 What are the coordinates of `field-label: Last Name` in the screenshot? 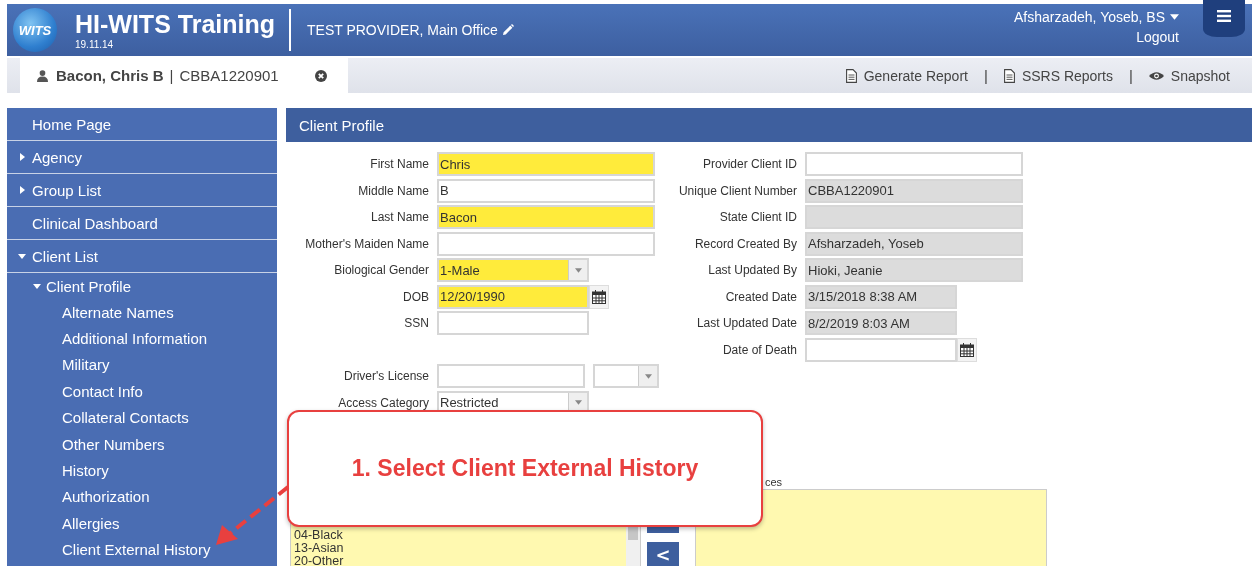 It's located at (399, 217).